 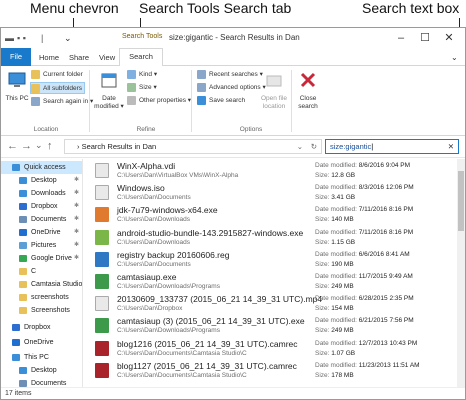 What do you see at coordinates (454, 58) in the screenshot?
I see `ribbon-collapse-icon: ⌄` at bounding box center [454, 58].